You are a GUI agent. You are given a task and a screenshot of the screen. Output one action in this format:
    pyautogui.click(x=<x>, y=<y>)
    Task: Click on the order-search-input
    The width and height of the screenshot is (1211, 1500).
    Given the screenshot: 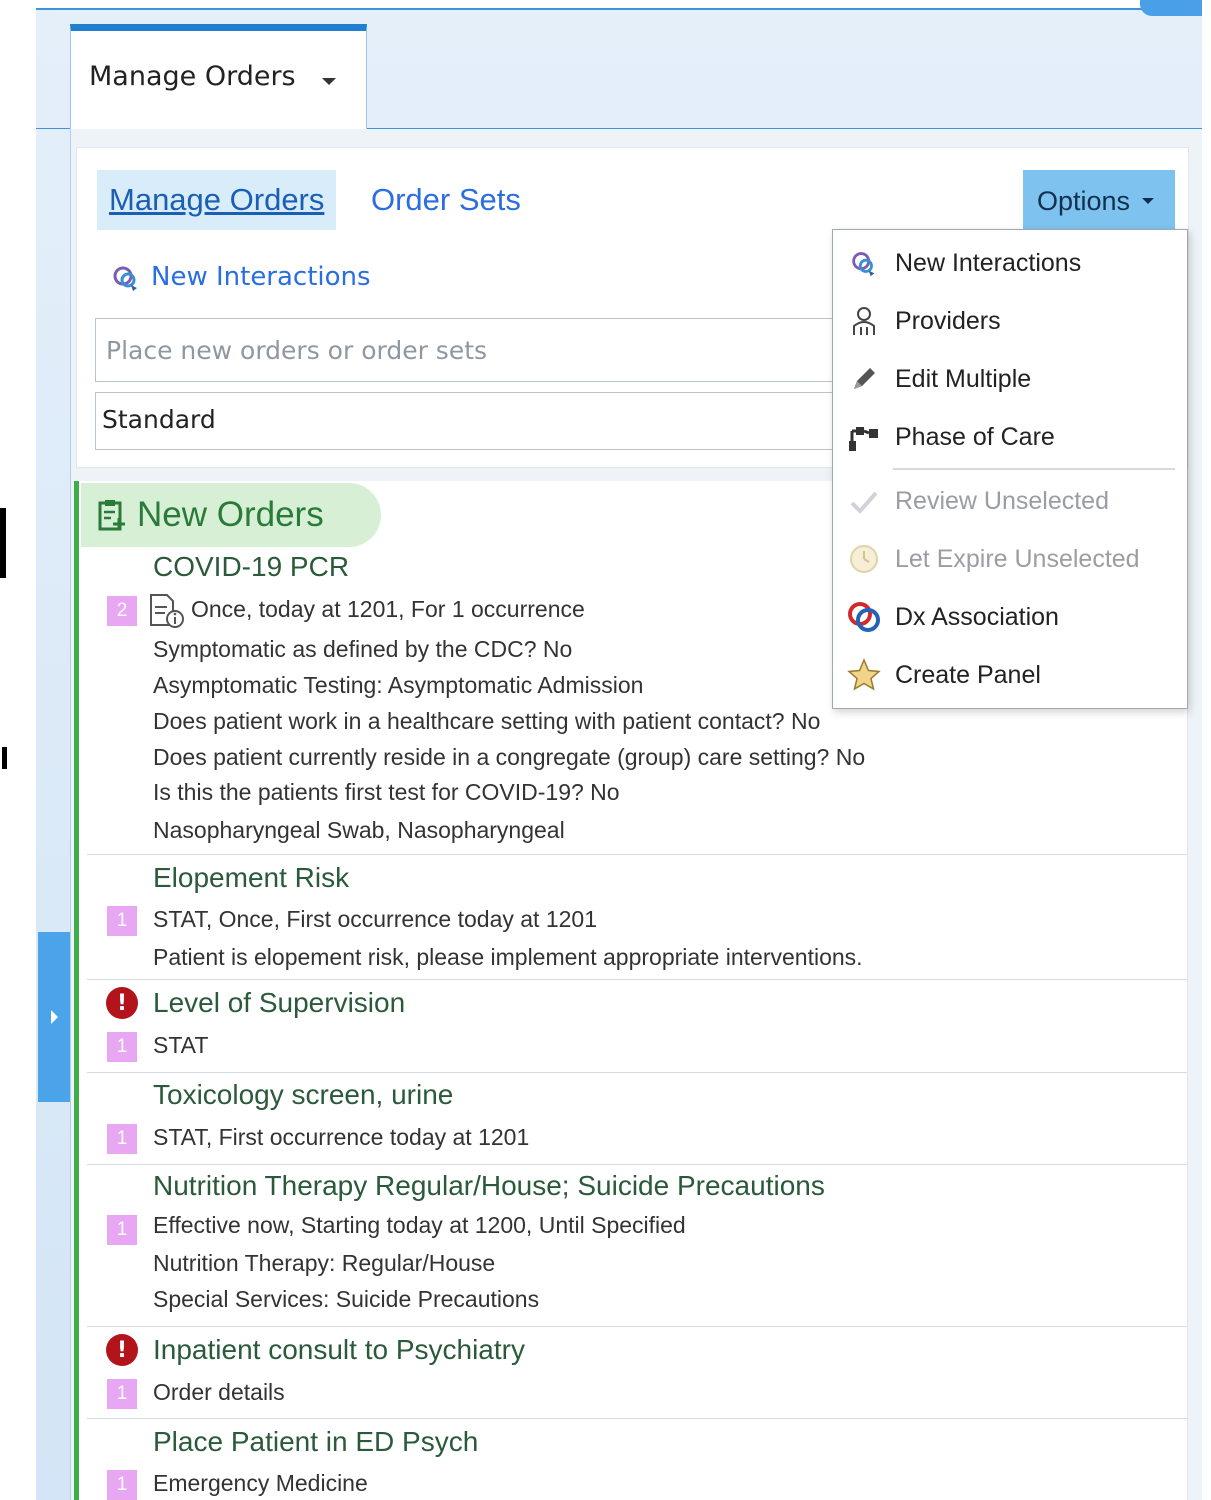 What is the action you would take?
    pyautogui.click(x=475, y=350)
    